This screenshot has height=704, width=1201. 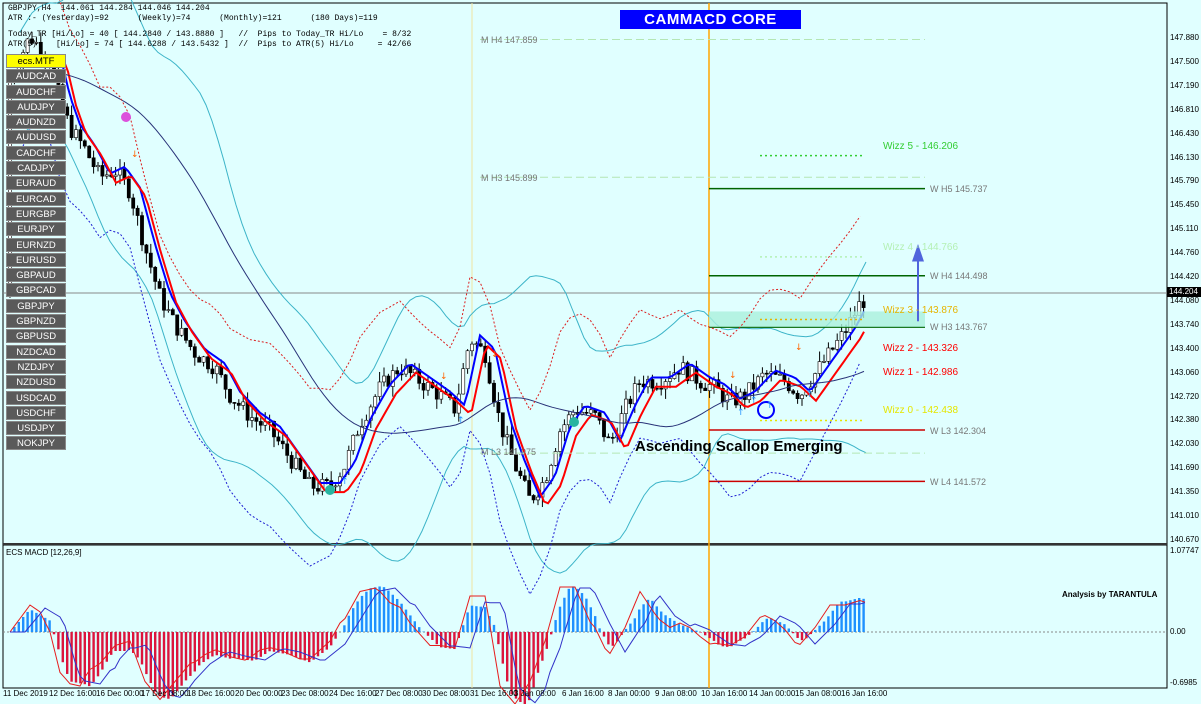 What do you see at coordinates (1184, 109) in the screenshot?
I see `price-tick: 146.810` at bounding box center [1184, 109].